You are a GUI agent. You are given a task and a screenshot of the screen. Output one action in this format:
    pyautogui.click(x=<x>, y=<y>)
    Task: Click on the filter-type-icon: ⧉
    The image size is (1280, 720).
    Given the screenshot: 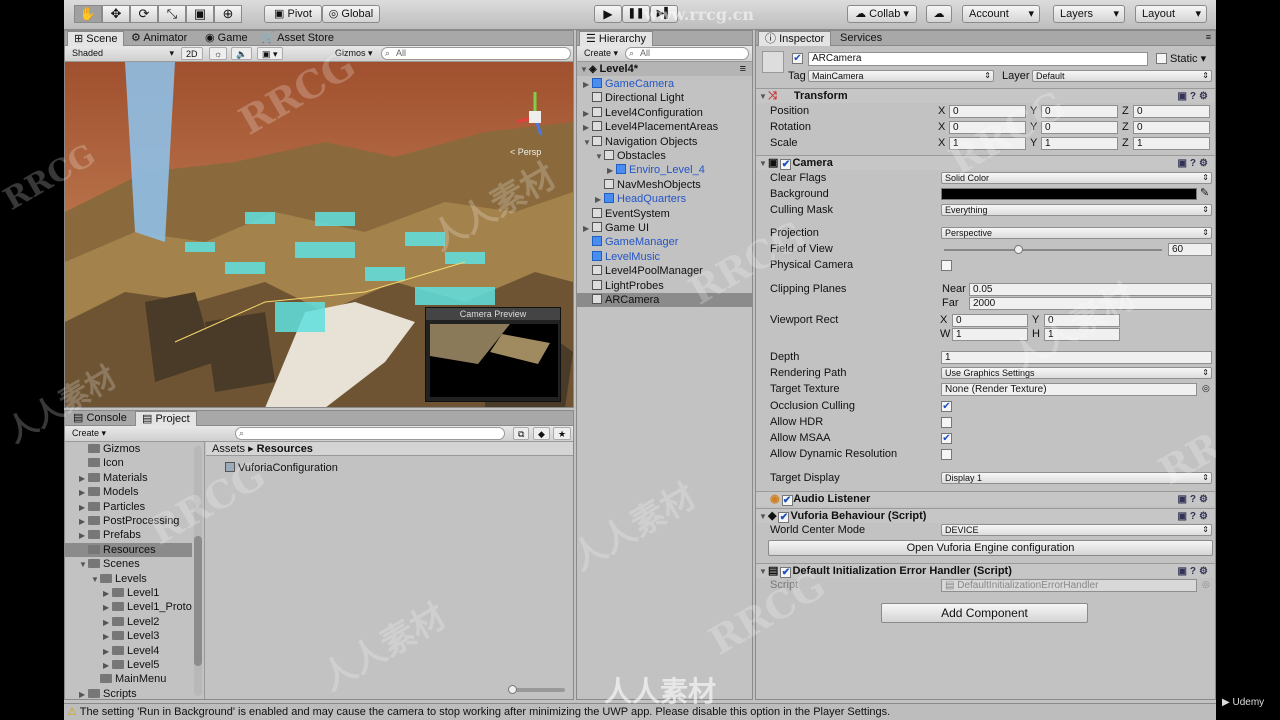 What is the action you would take?
    pyautogui.click(x=521, y=433)
    